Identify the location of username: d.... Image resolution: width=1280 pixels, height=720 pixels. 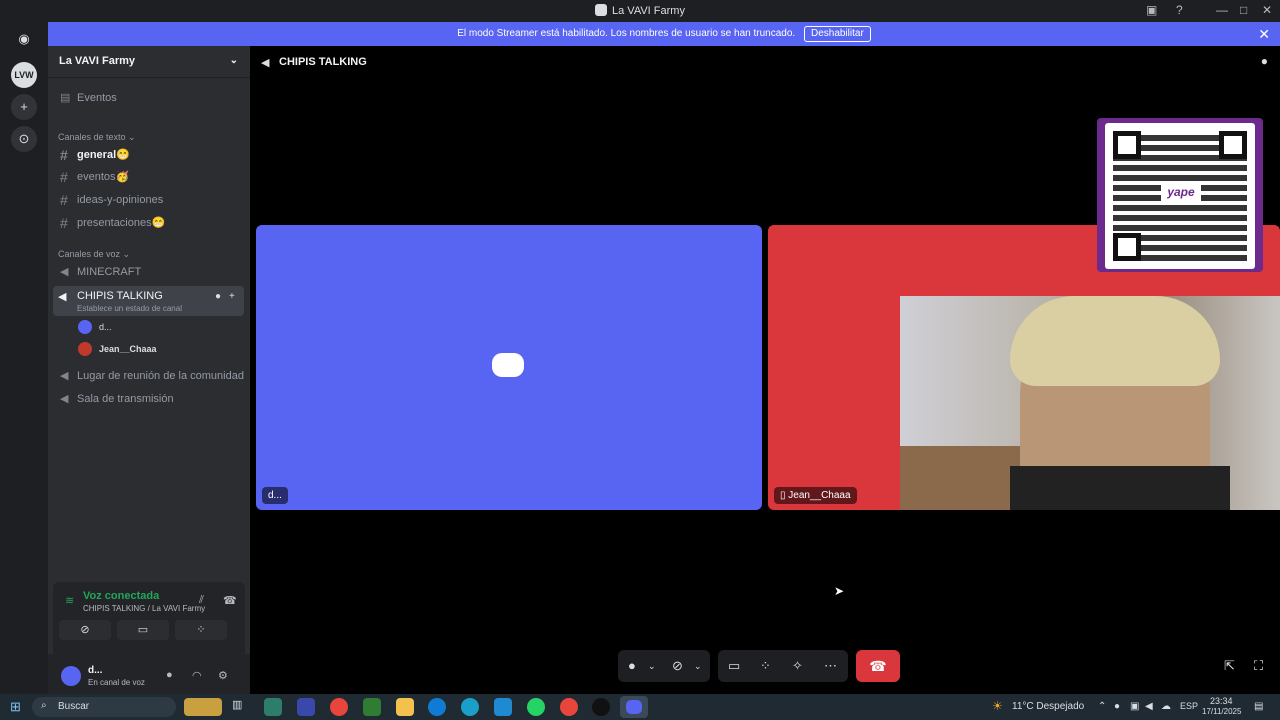
(95, 670).